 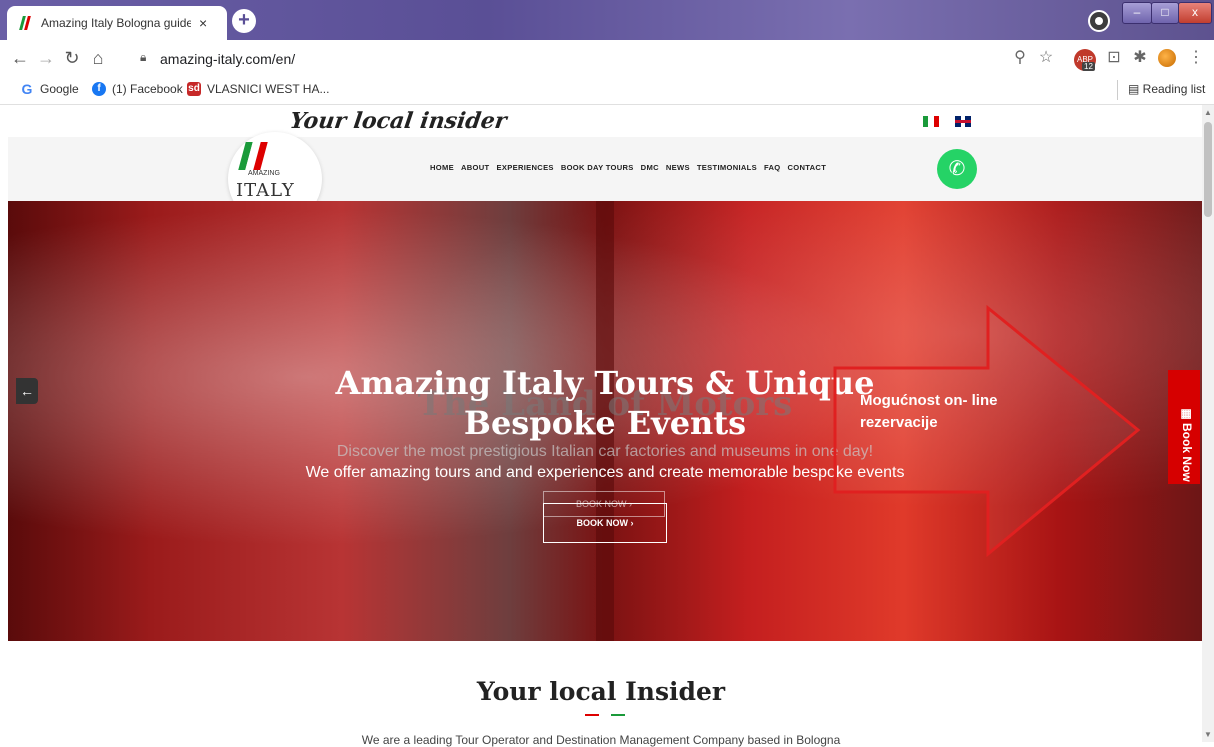 What do you see at coordinates (1114, 58) in the screenshot?
I see `extension-screenshot-icon: ⊡` at bounding box center [1114, 58].